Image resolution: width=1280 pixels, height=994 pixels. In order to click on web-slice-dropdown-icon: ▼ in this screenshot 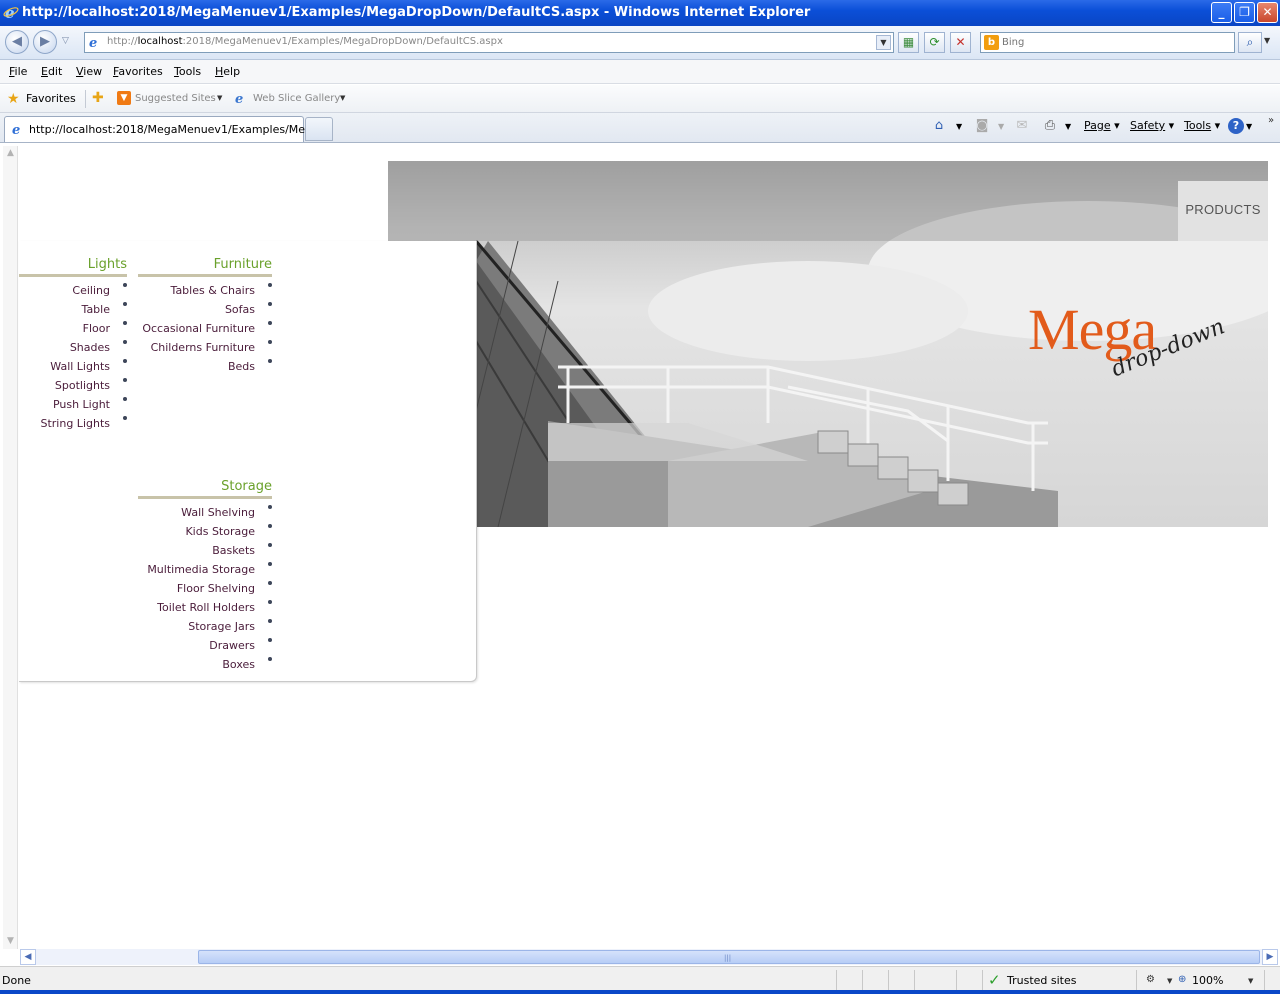, I will do `click(342, 98)`.